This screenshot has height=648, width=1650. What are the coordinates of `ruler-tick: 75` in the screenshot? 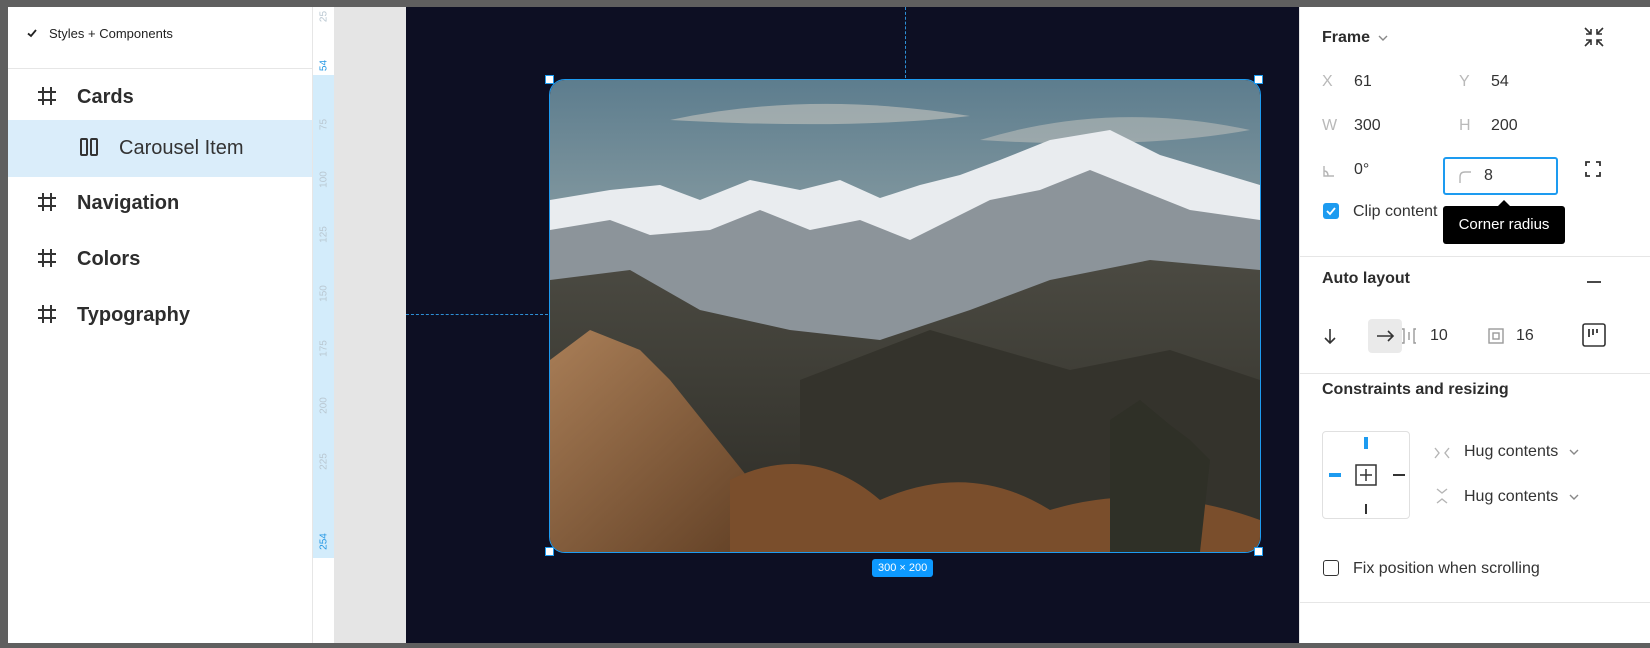 It's located at (324, 124).